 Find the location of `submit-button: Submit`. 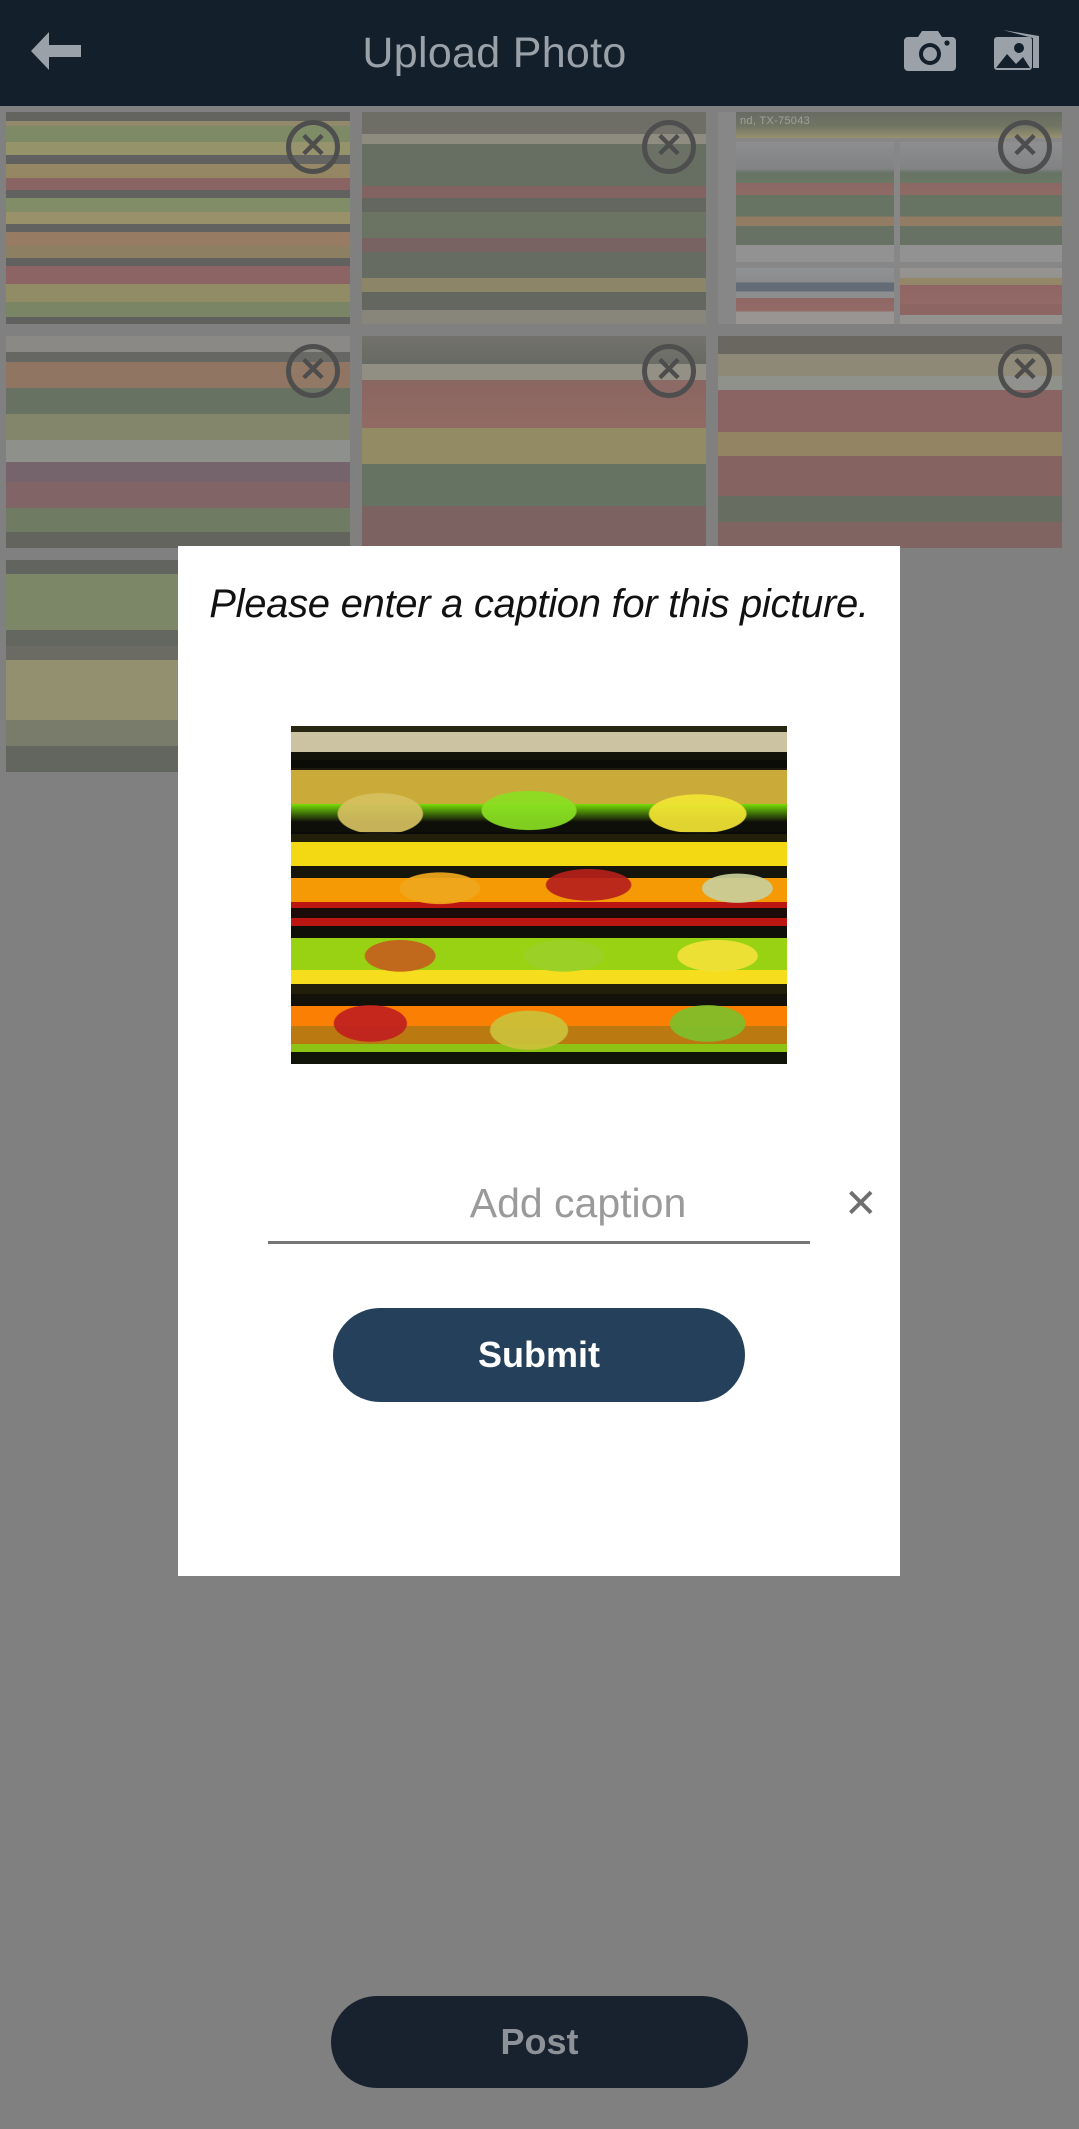

submit-button: Submit is located at coordinates (539, 1355).